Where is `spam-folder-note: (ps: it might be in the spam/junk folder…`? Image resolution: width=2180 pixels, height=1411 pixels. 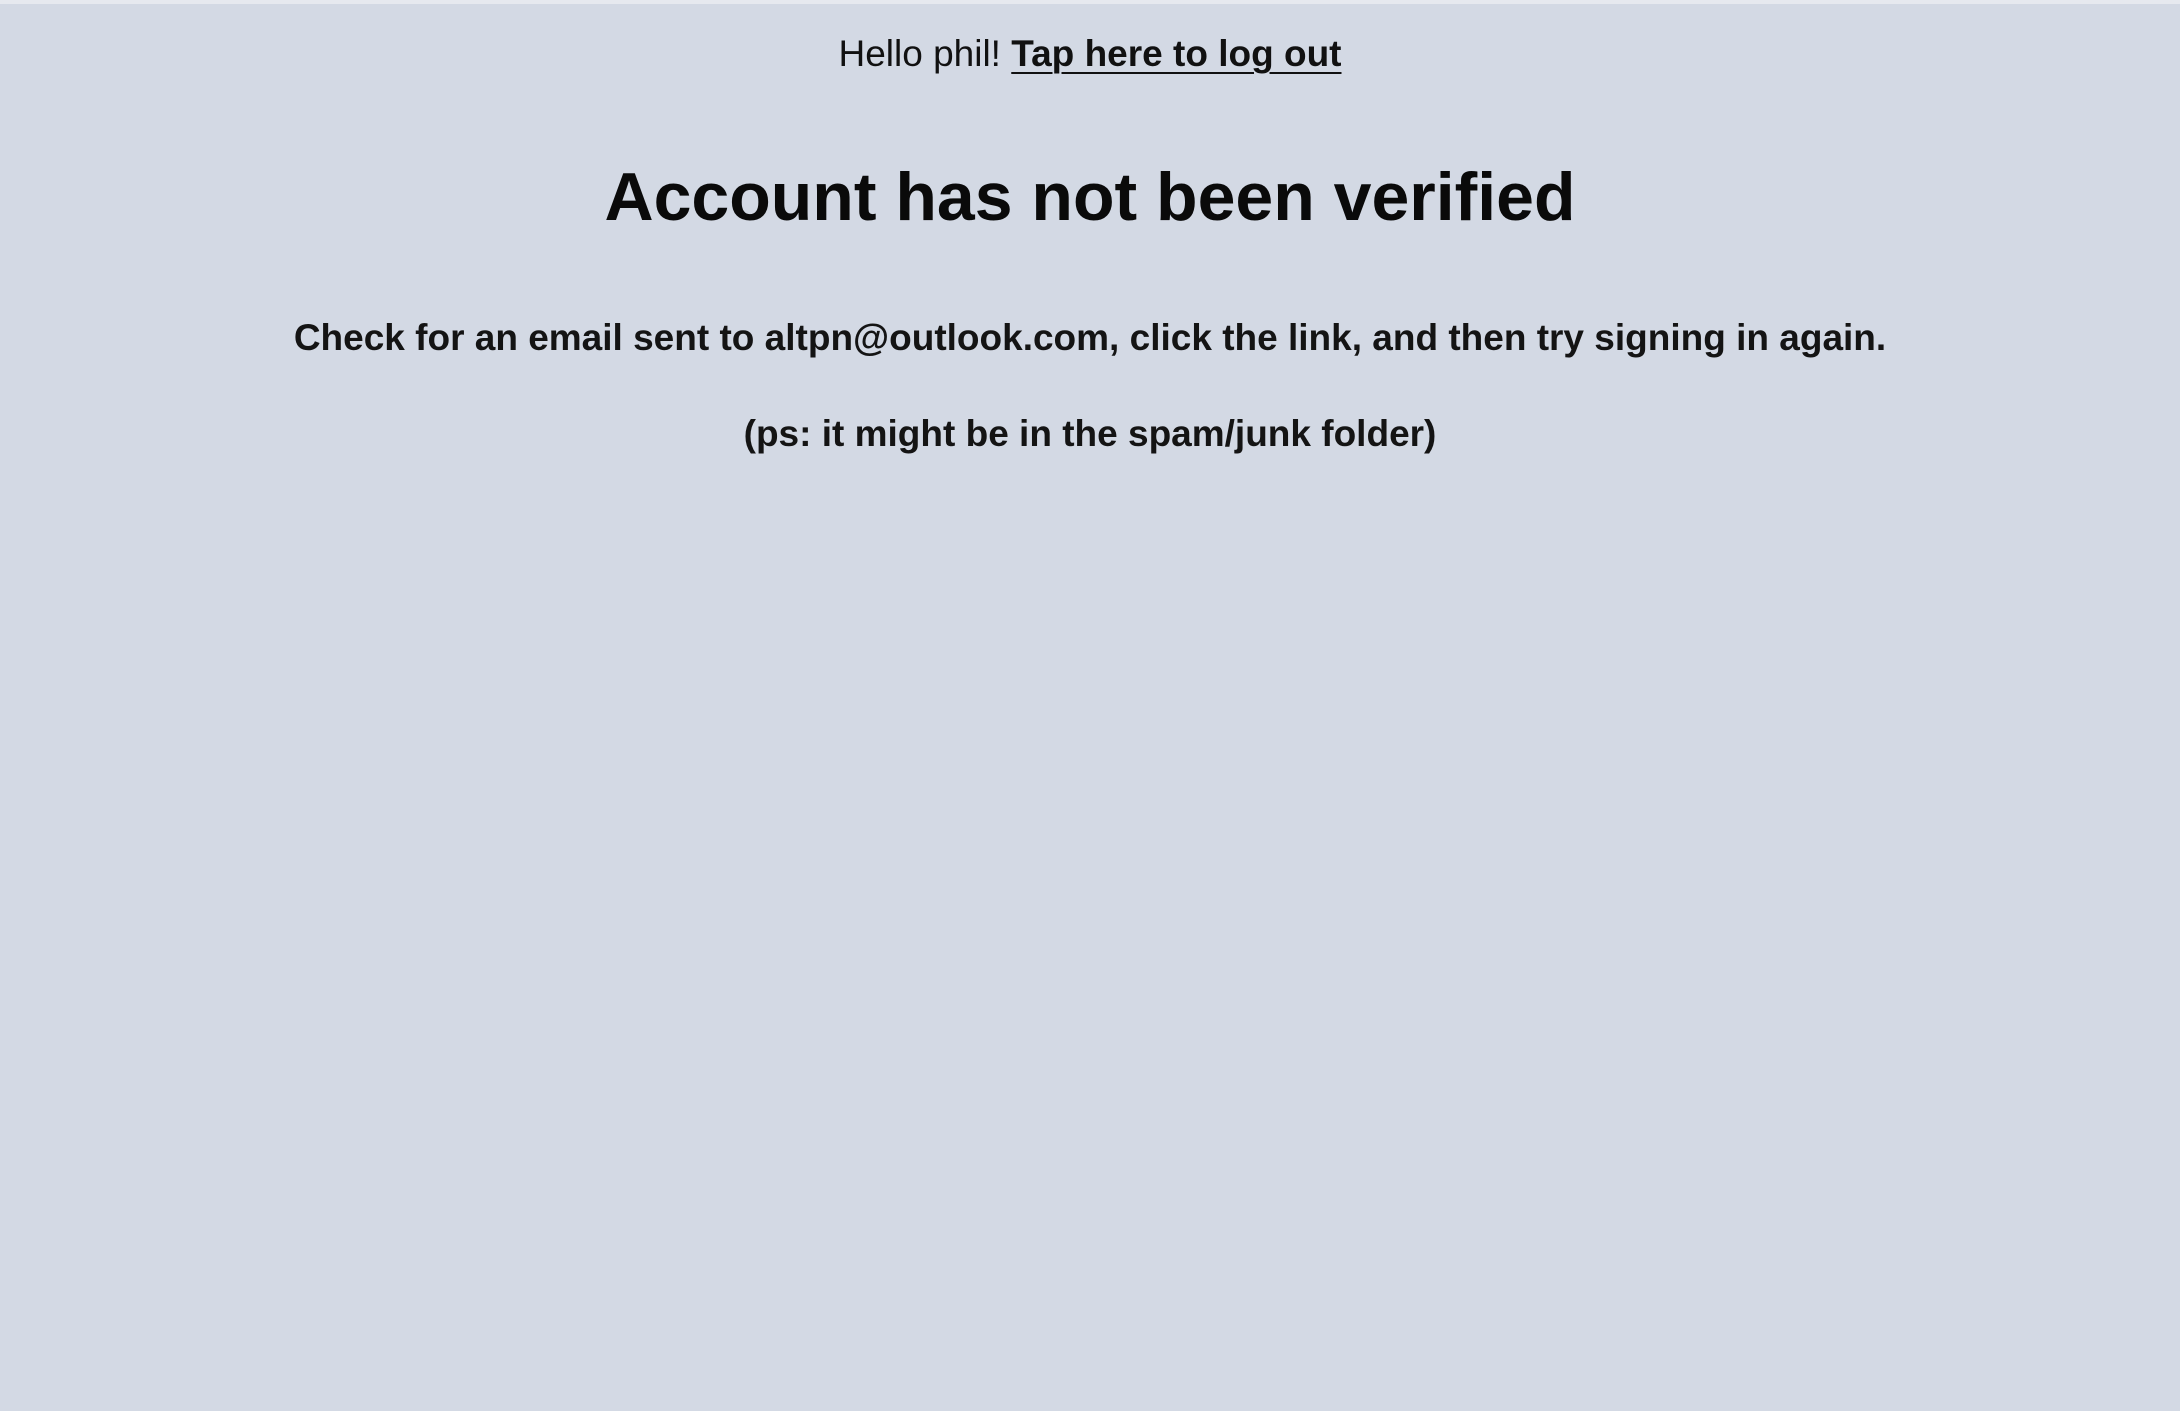
spam-folder-note: (ps: it might be in the spam/junk folder… is located at coordinates (1090, 433).